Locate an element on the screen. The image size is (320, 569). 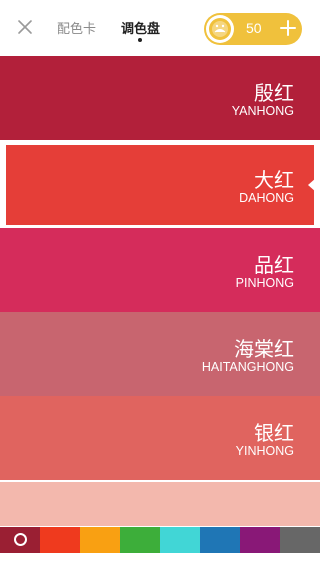
color-pinyin: YANHONG is located at coordinates (262, 111).